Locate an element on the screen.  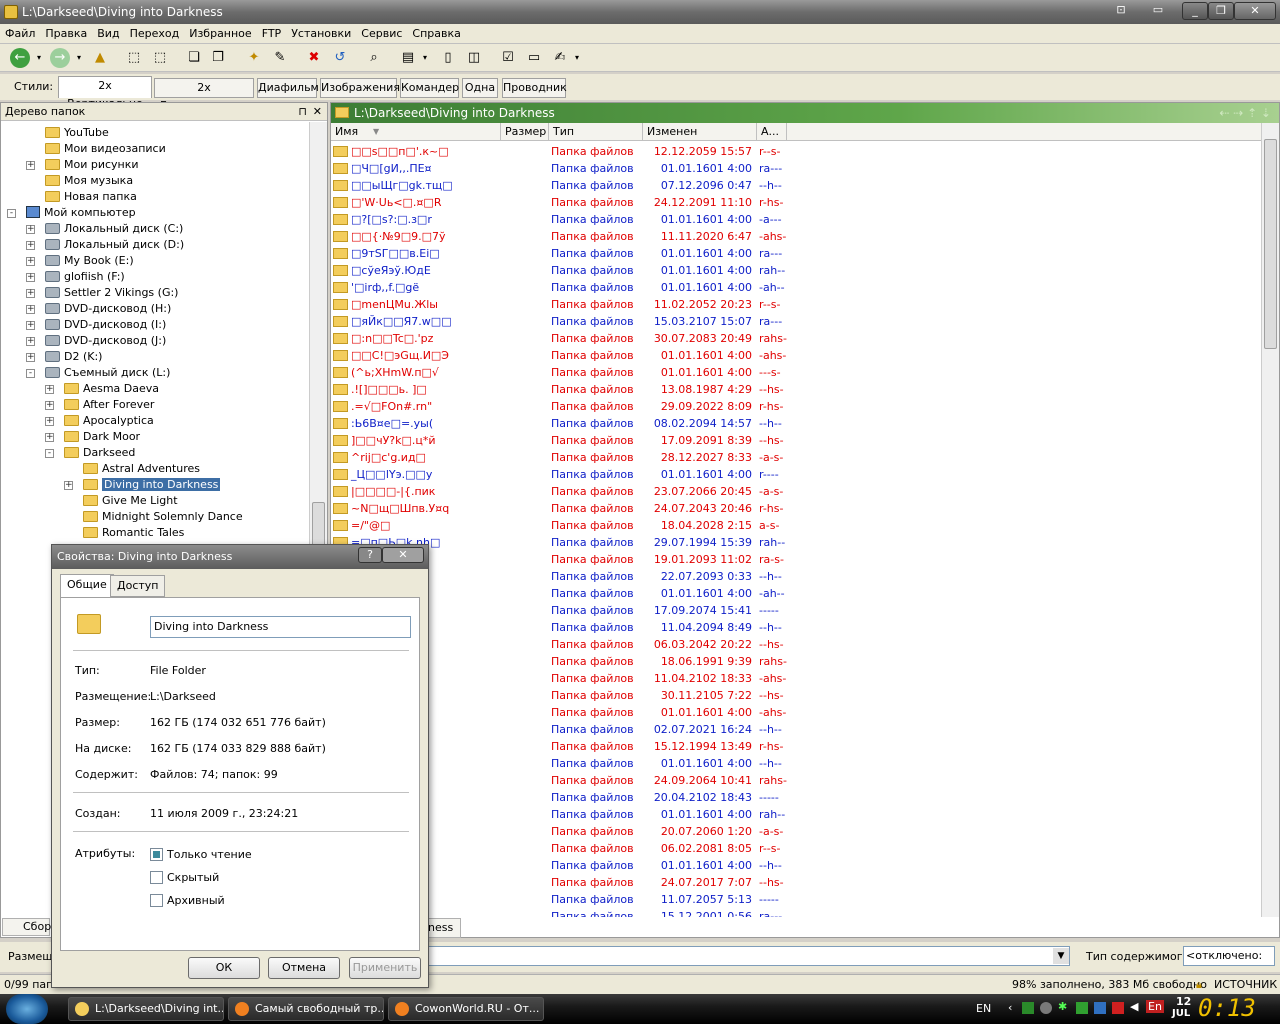
tree-item: Diving into Darkness is located at coordinates (152, 485).